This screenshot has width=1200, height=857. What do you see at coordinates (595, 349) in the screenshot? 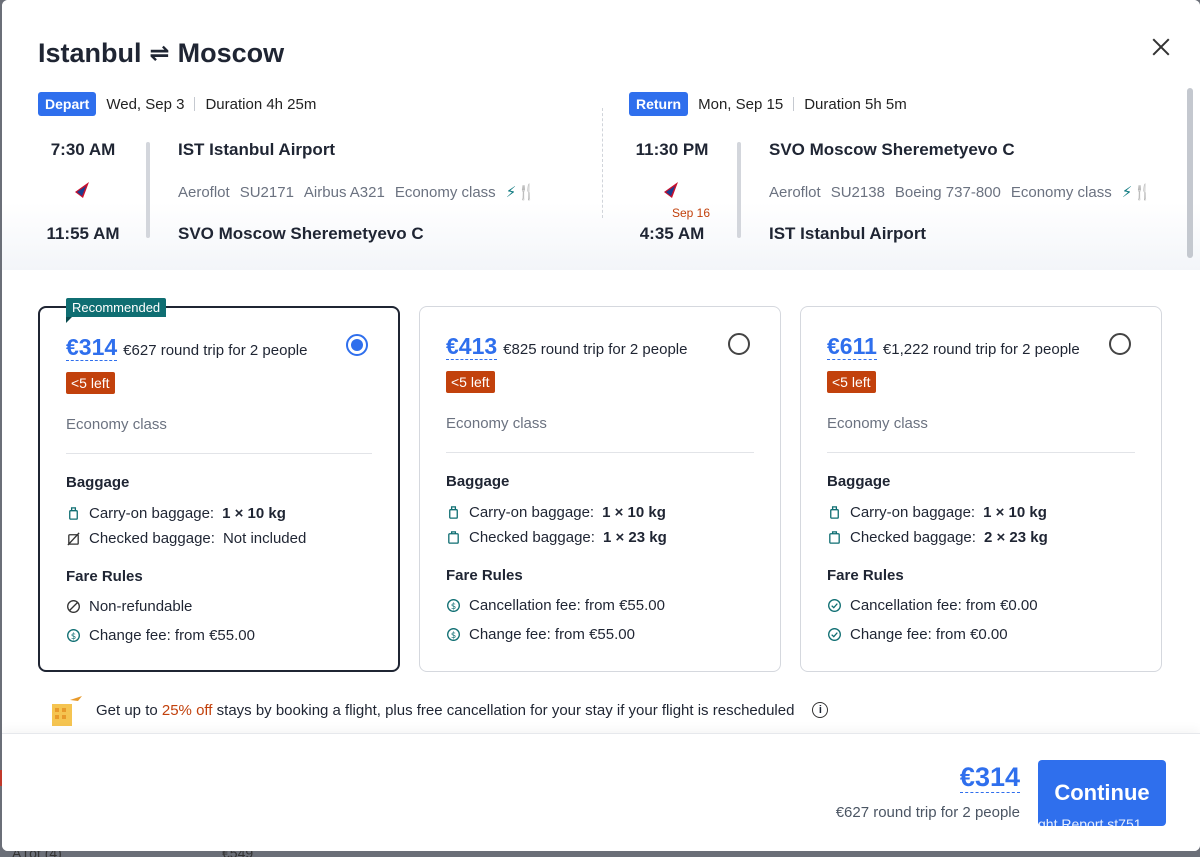
I see `fare-total-text: €825 round trip for 2 people` at bounding box center [595, 349].